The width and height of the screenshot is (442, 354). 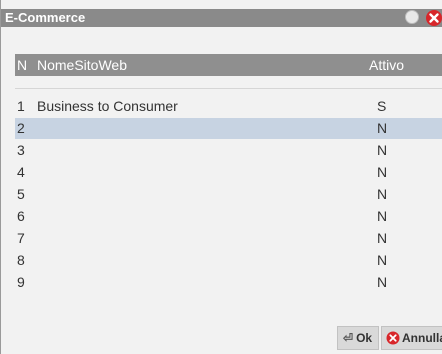 I want to click on cell-n: 8, so click(x=21, y=260).